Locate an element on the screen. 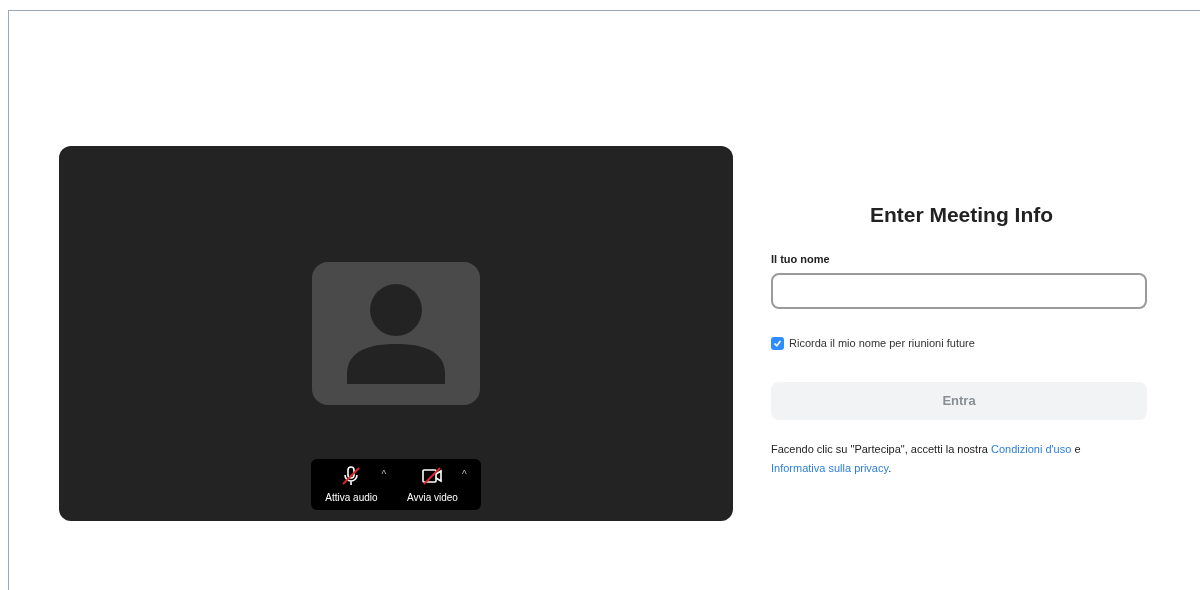 This screenshot has height=590, width=1200. audio-button: Attiva audio is located at coordinates (351, 484).